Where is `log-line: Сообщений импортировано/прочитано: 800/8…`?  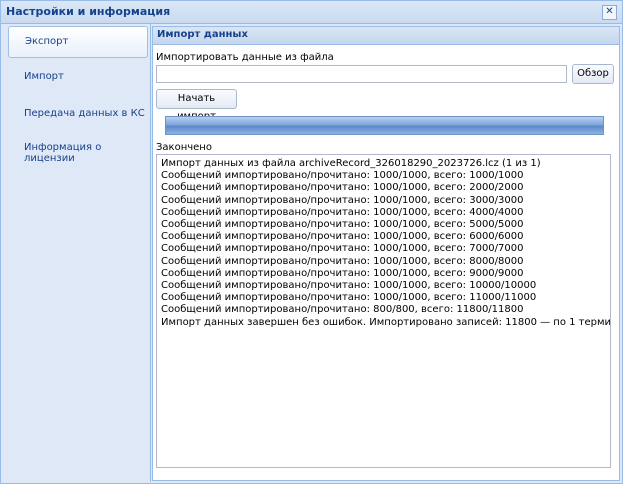
log-line: Сообщений импортировано/прочитано: 800/8… is located at coordinates (342, 310).